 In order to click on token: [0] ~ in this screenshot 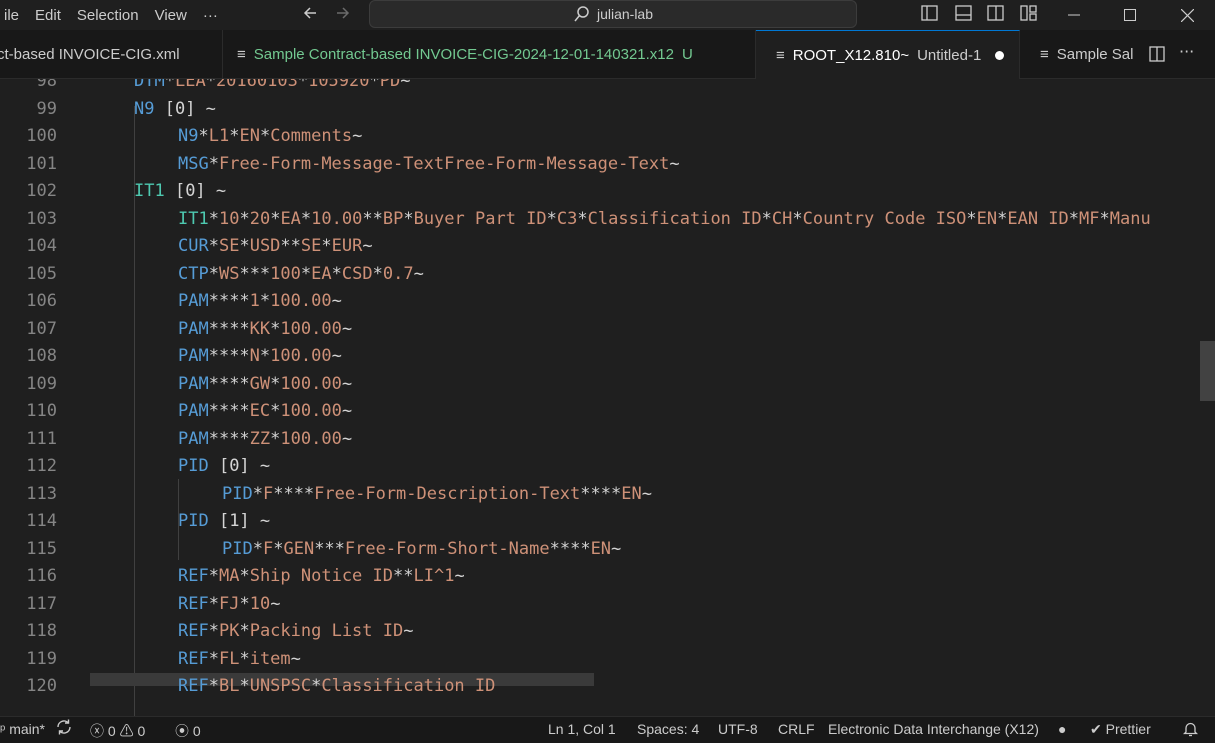, I will do `click(195, 191)`.